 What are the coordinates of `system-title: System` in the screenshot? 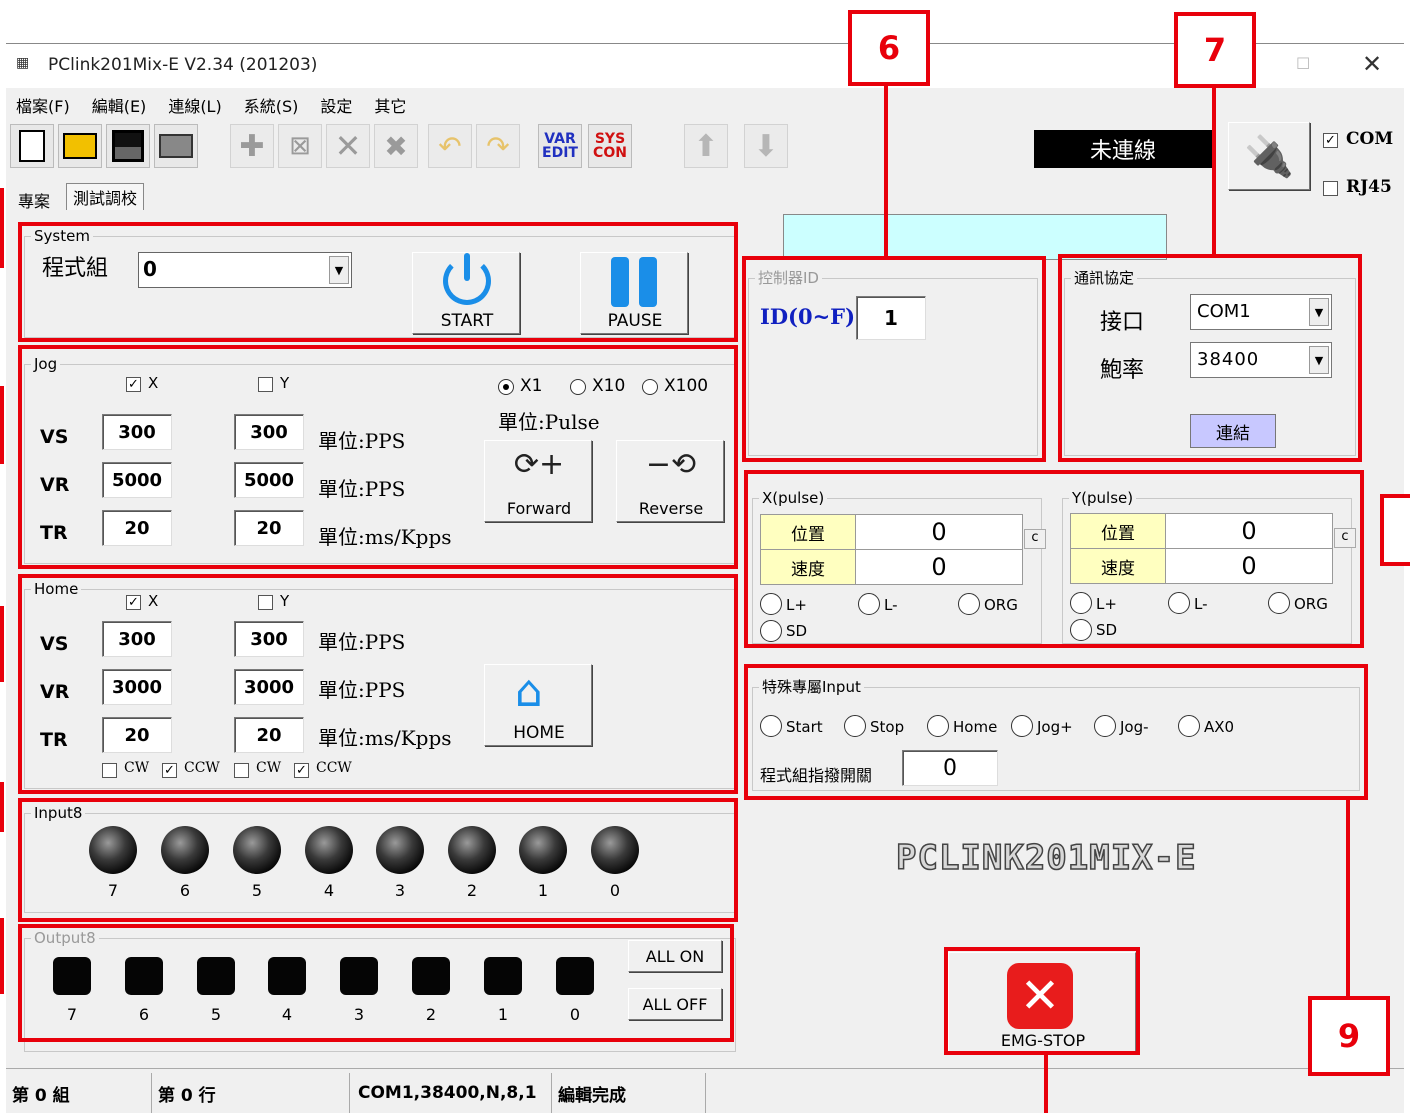 It's located at (62, 236).